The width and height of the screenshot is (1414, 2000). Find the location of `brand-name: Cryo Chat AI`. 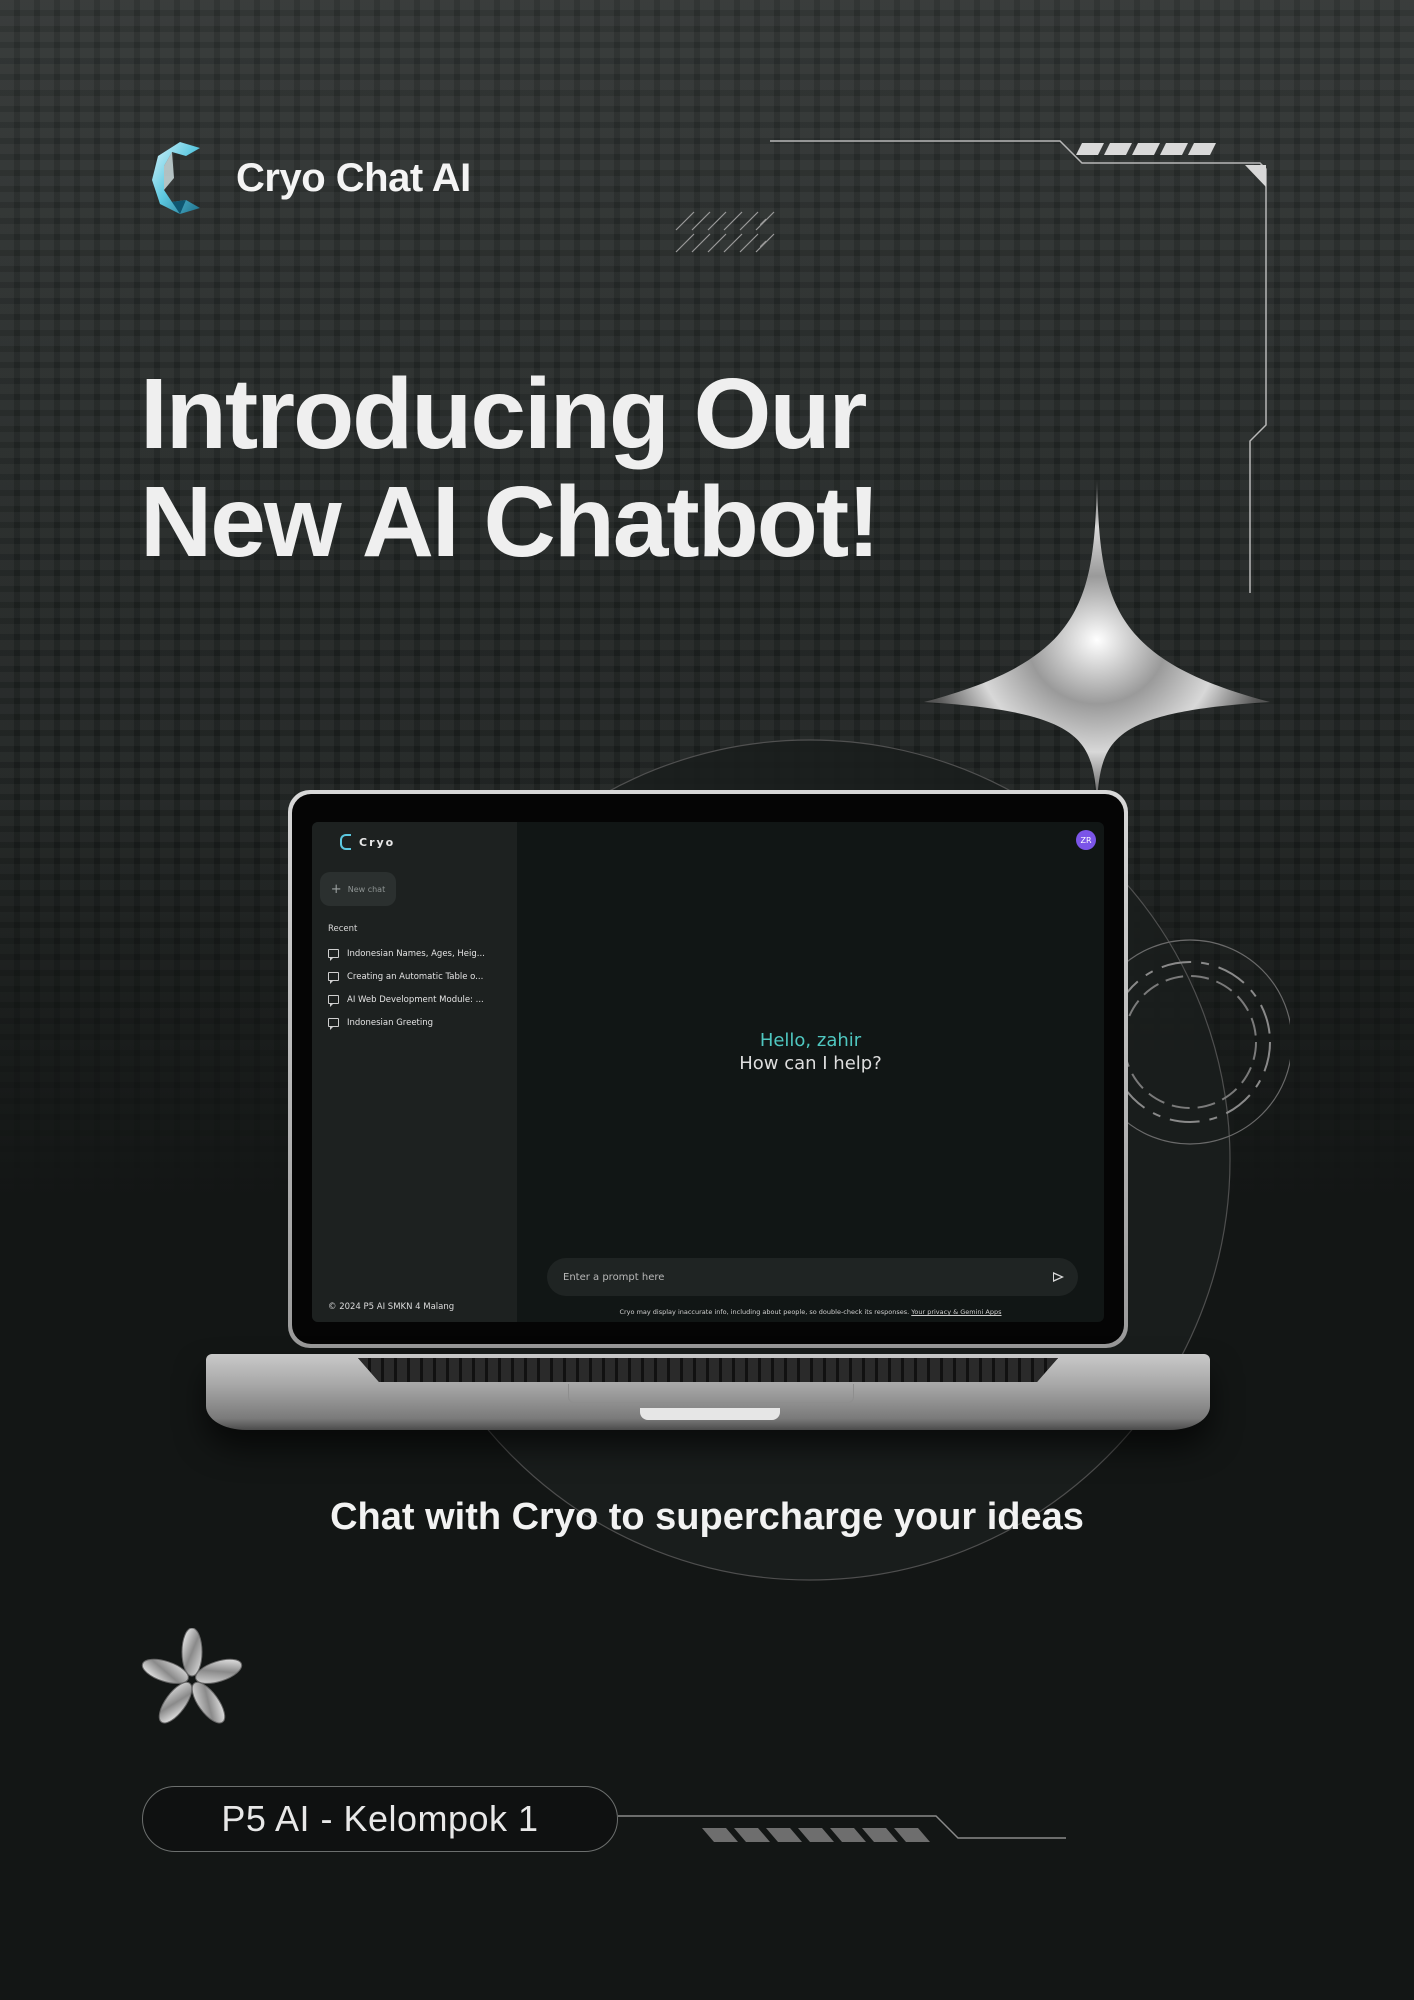

brand-name: Cryo Chat AI is located at coordinates (353, 177).